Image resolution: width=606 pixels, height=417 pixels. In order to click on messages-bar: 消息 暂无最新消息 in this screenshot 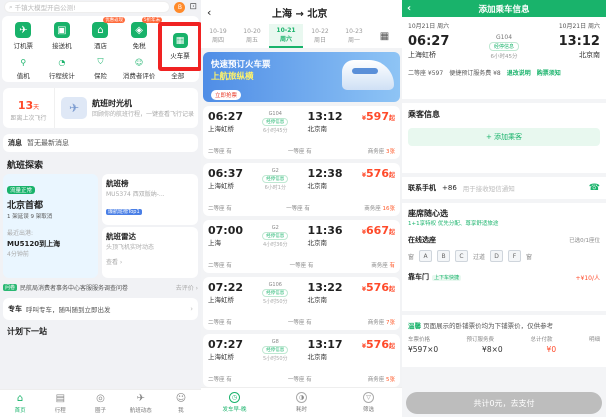, I will do `click(100, 143)`.